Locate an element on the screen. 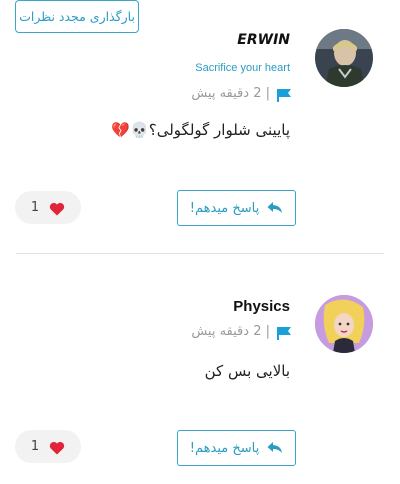 The height and width of the screenshot is (484, 400). avatar-image-erwin is located at coordinates (344, 58).